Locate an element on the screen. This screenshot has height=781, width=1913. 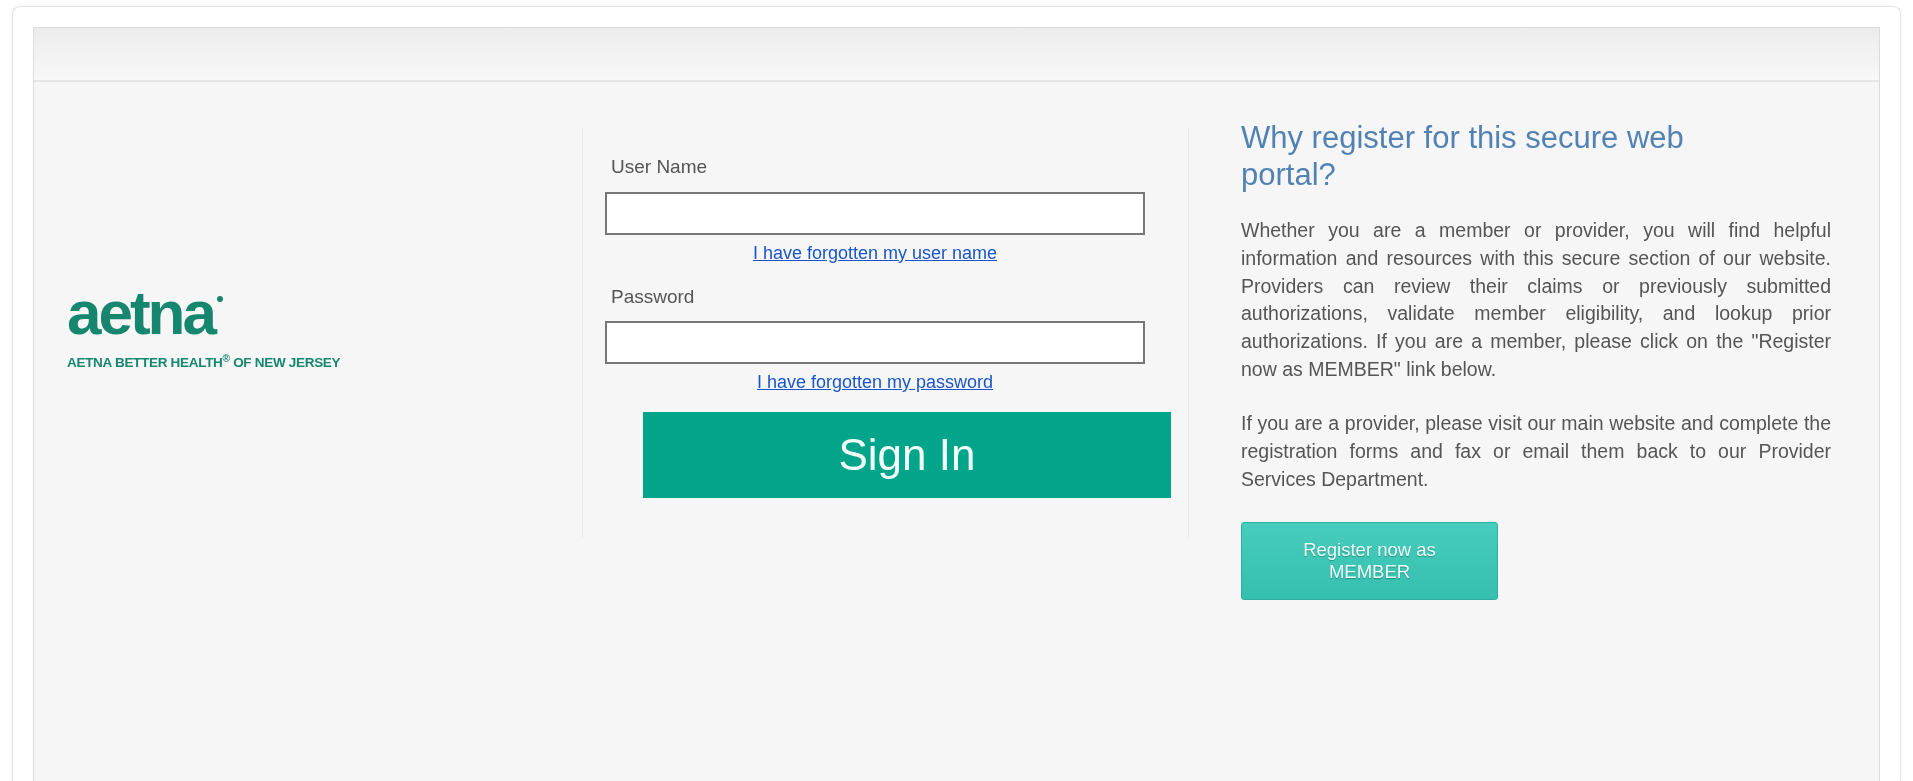
trademark-dot-icon is located at coordinates (219, 299).